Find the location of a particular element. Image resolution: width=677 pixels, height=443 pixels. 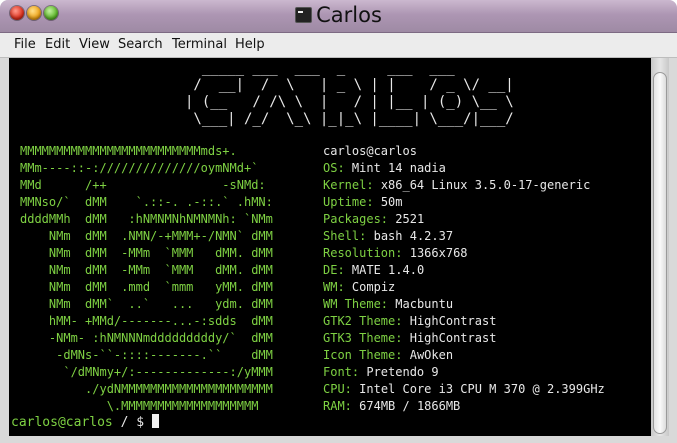

menu-help: Help is located at coordinates (250, 44).